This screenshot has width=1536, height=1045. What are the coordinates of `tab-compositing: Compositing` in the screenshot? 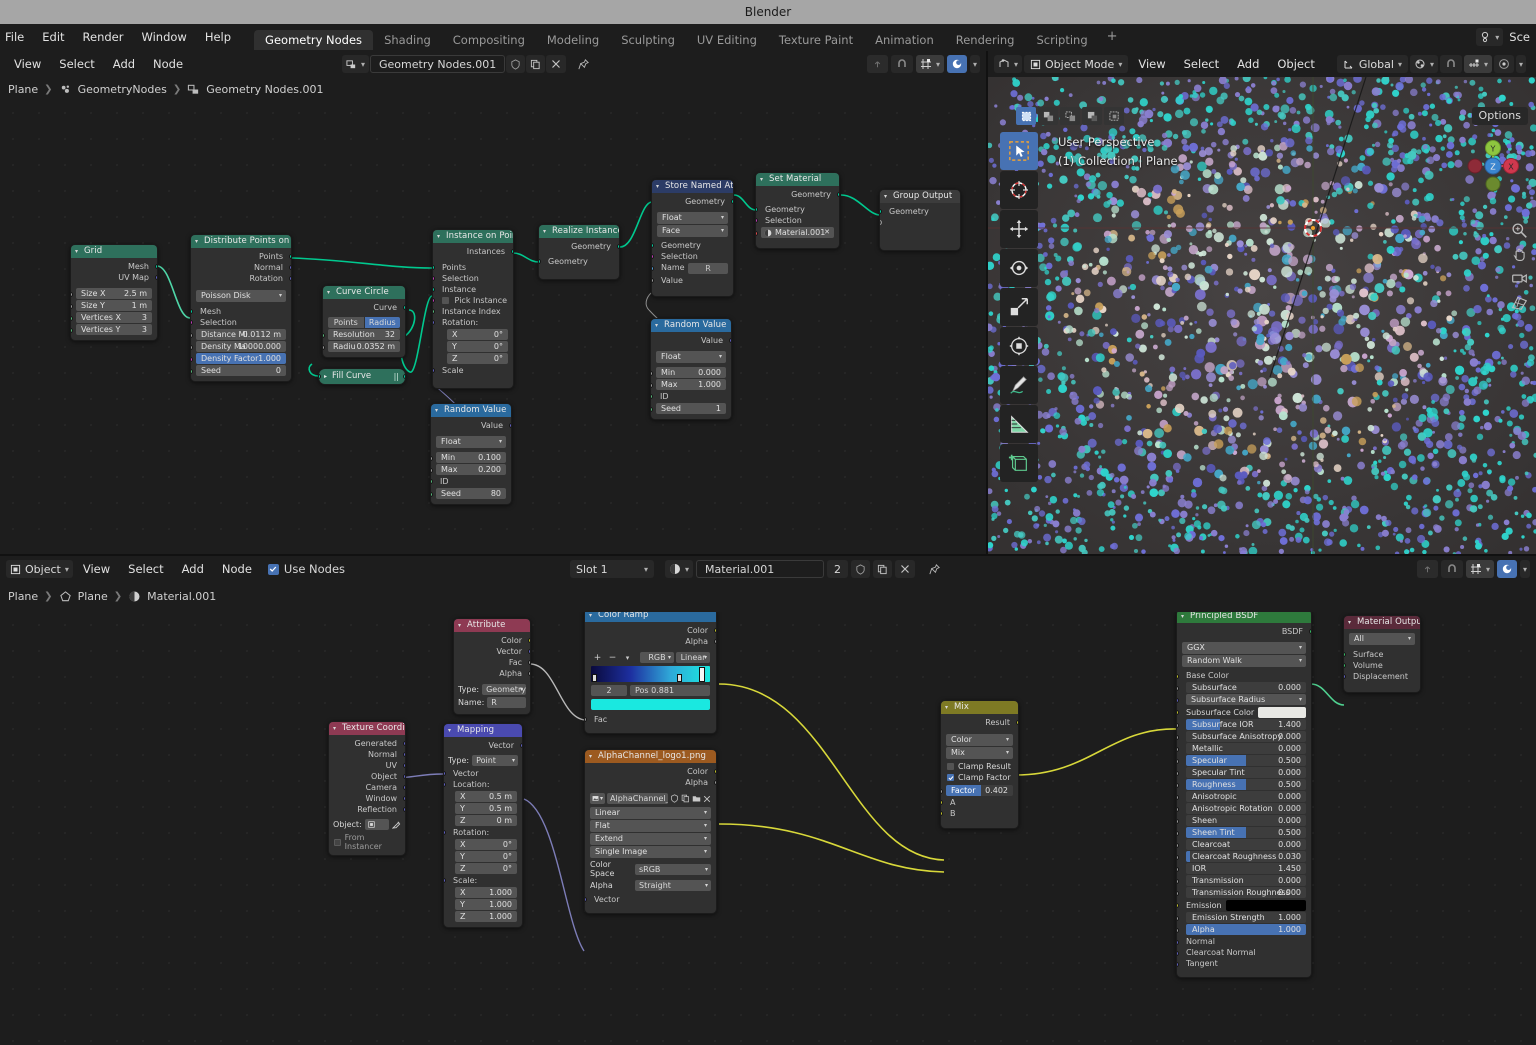 It's located at (489, 40).